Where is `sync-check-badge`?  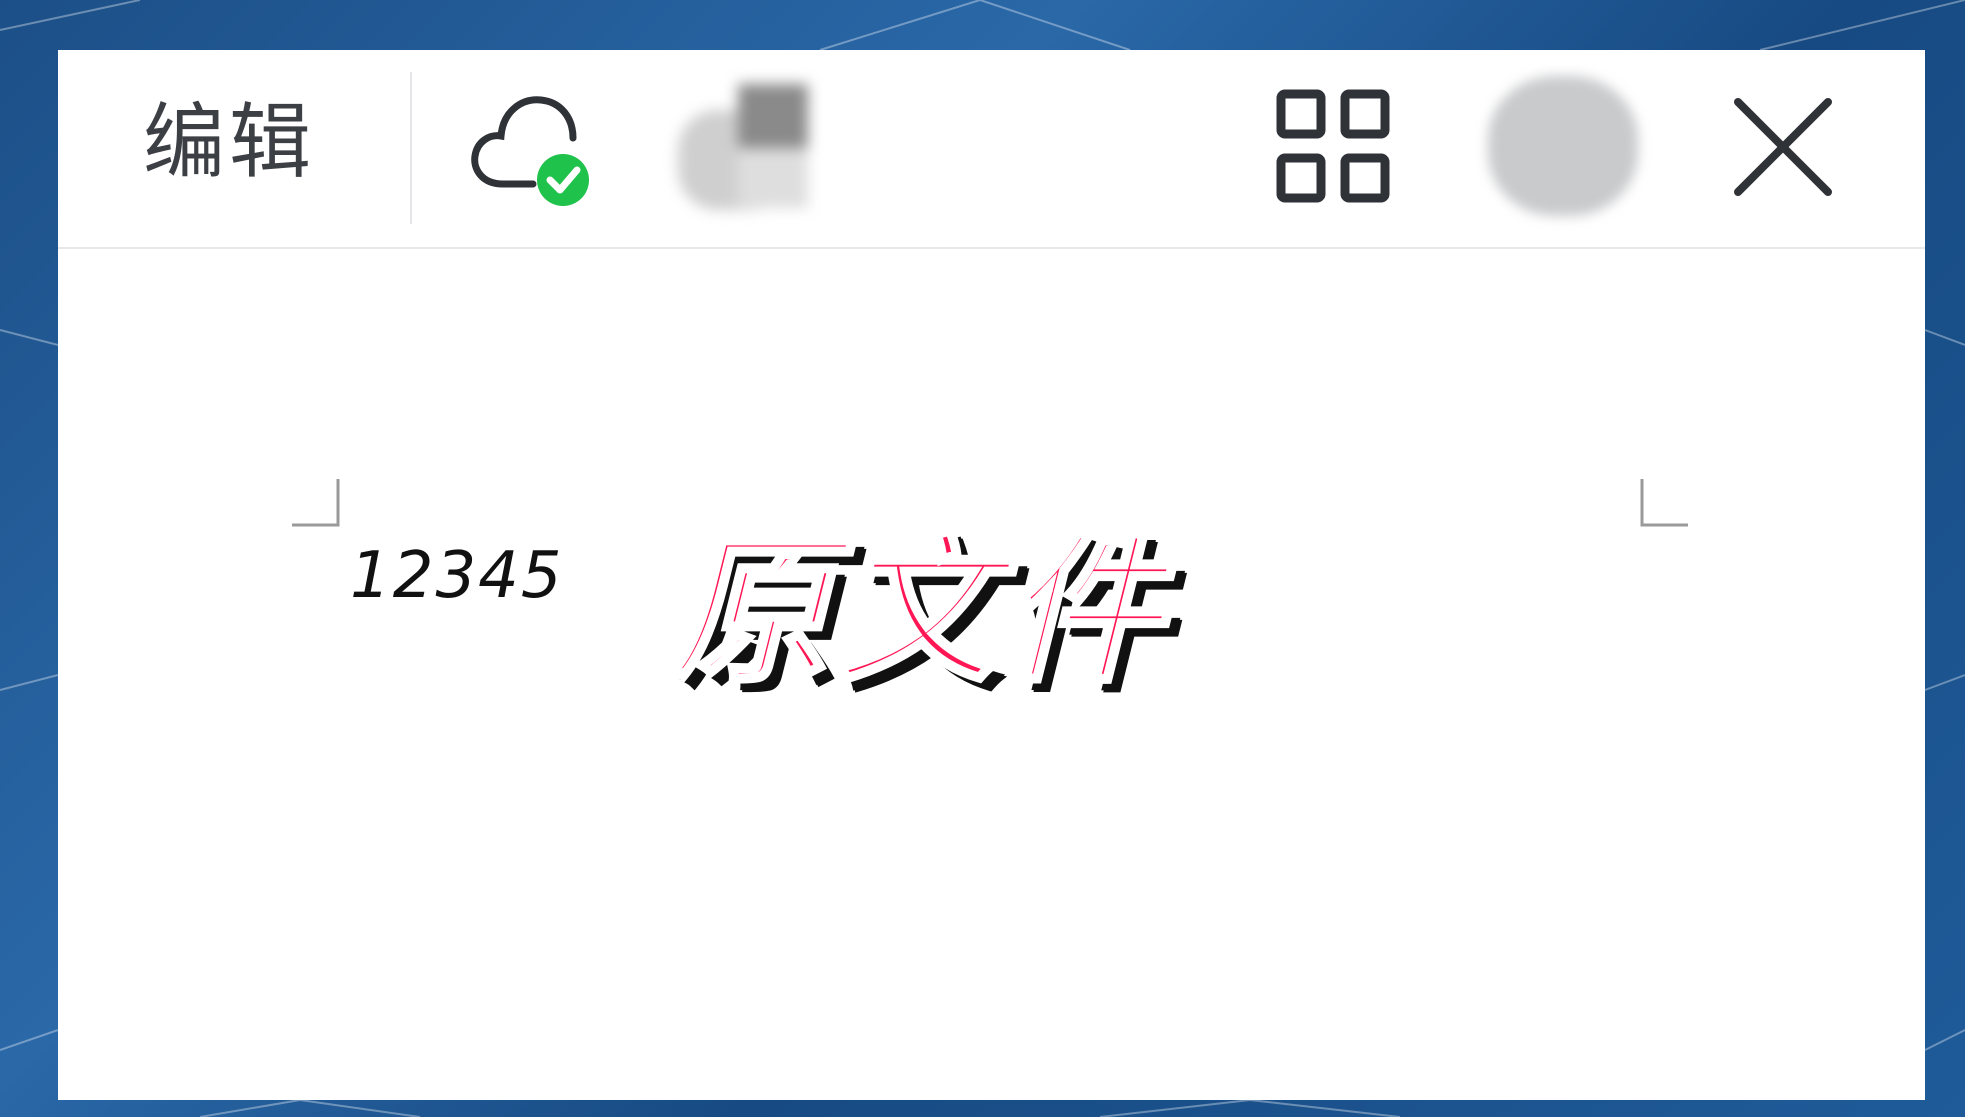 sync-check-badge is located at coordinates (563, 180).